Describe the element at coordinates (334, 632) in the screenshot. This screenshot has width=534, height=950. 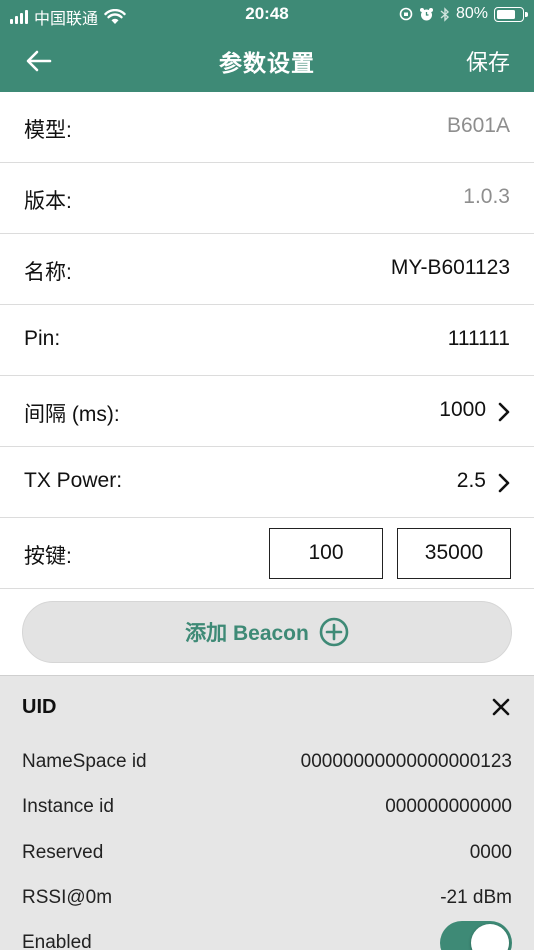
I see `plus-circle-icon` at that location.